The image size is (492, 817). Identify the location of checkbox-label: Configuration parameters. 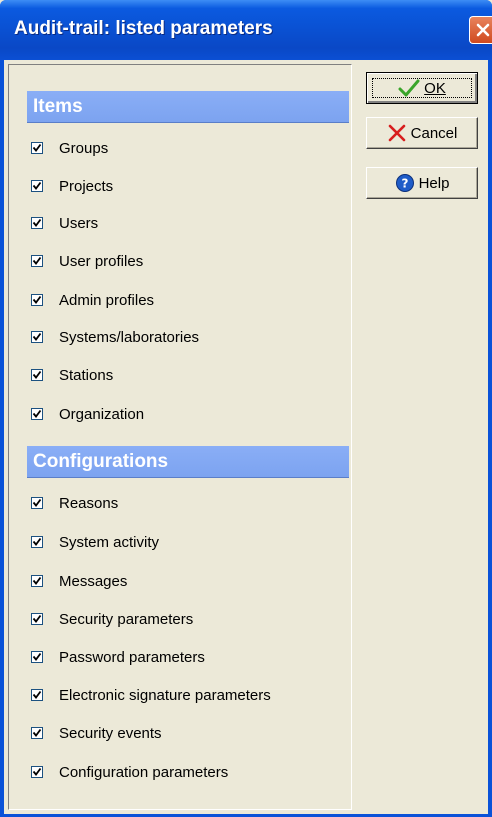
(144, 772).